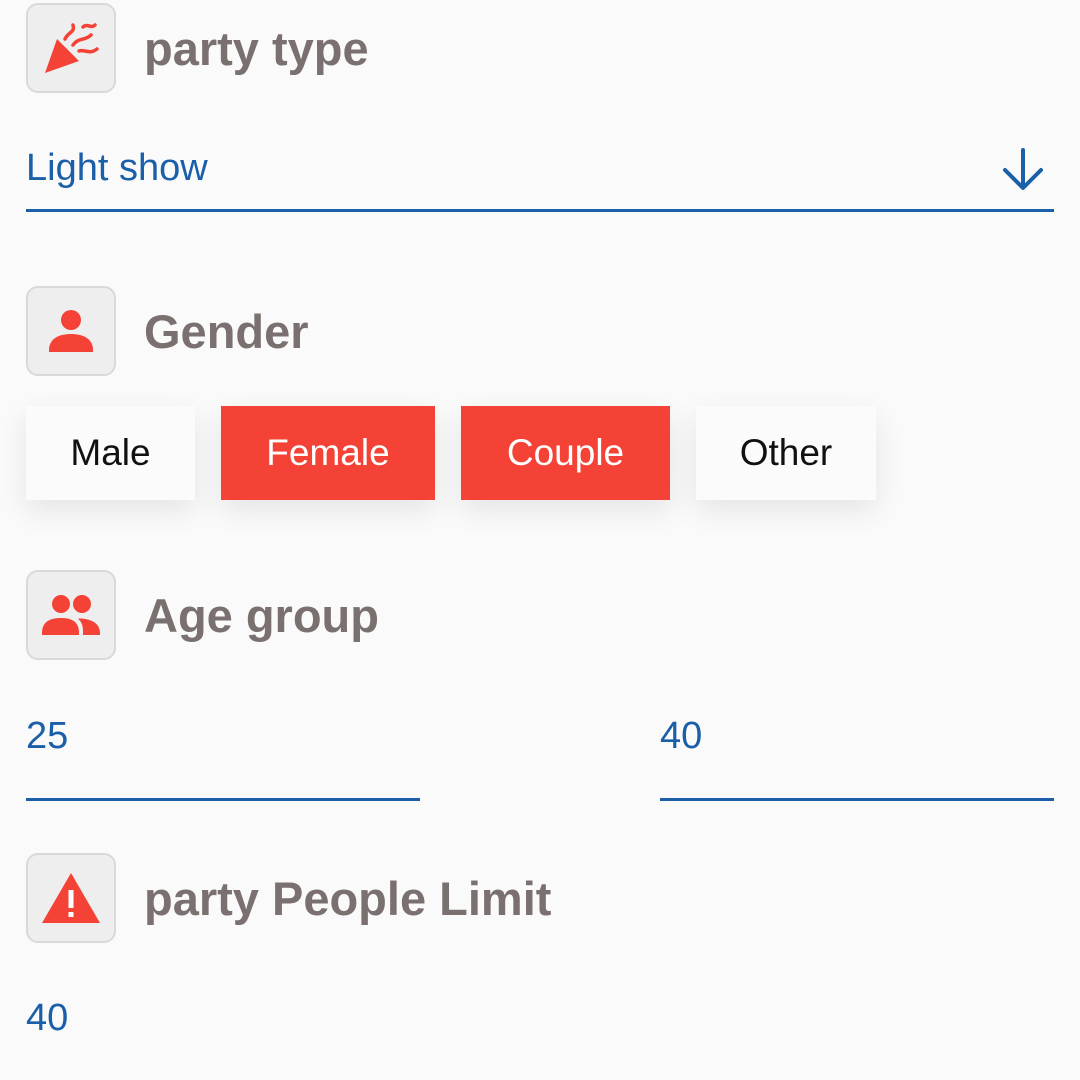 The height and width of the screenshot is (1080, 1080). What do you see at coordinates (47, 736) in the screenshot?
I see `age-min-value: 25` at bounding box center [47, 736].